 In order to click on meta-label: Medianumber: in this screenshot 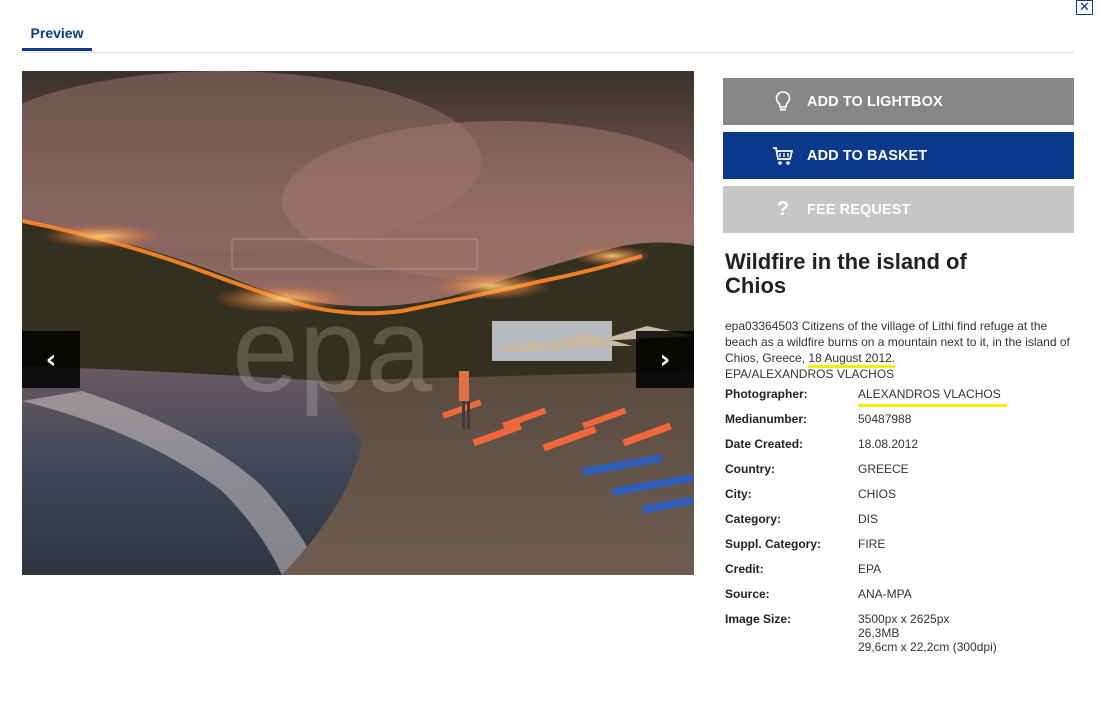, I will do `click(766, 419)`.